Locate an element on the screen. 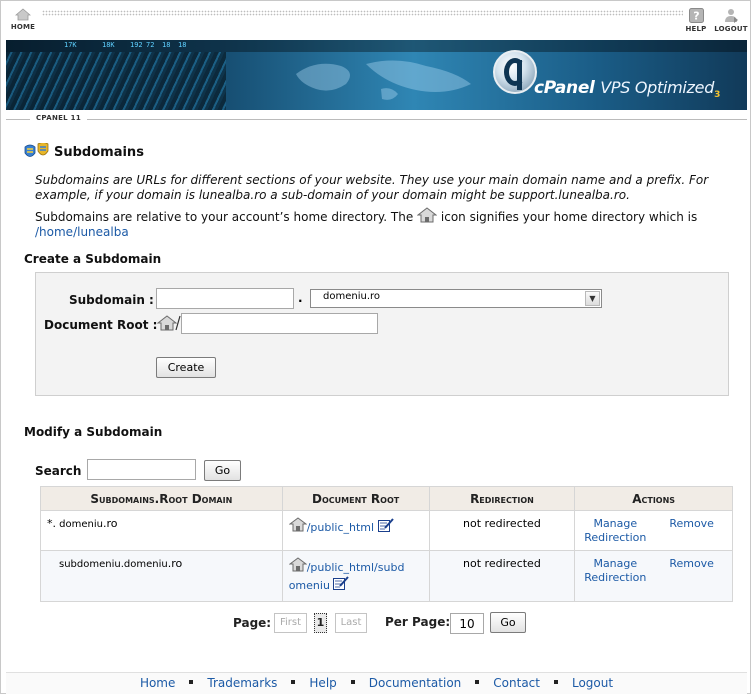  per-page-label: Per Page: is located at coordinates (418, 622).